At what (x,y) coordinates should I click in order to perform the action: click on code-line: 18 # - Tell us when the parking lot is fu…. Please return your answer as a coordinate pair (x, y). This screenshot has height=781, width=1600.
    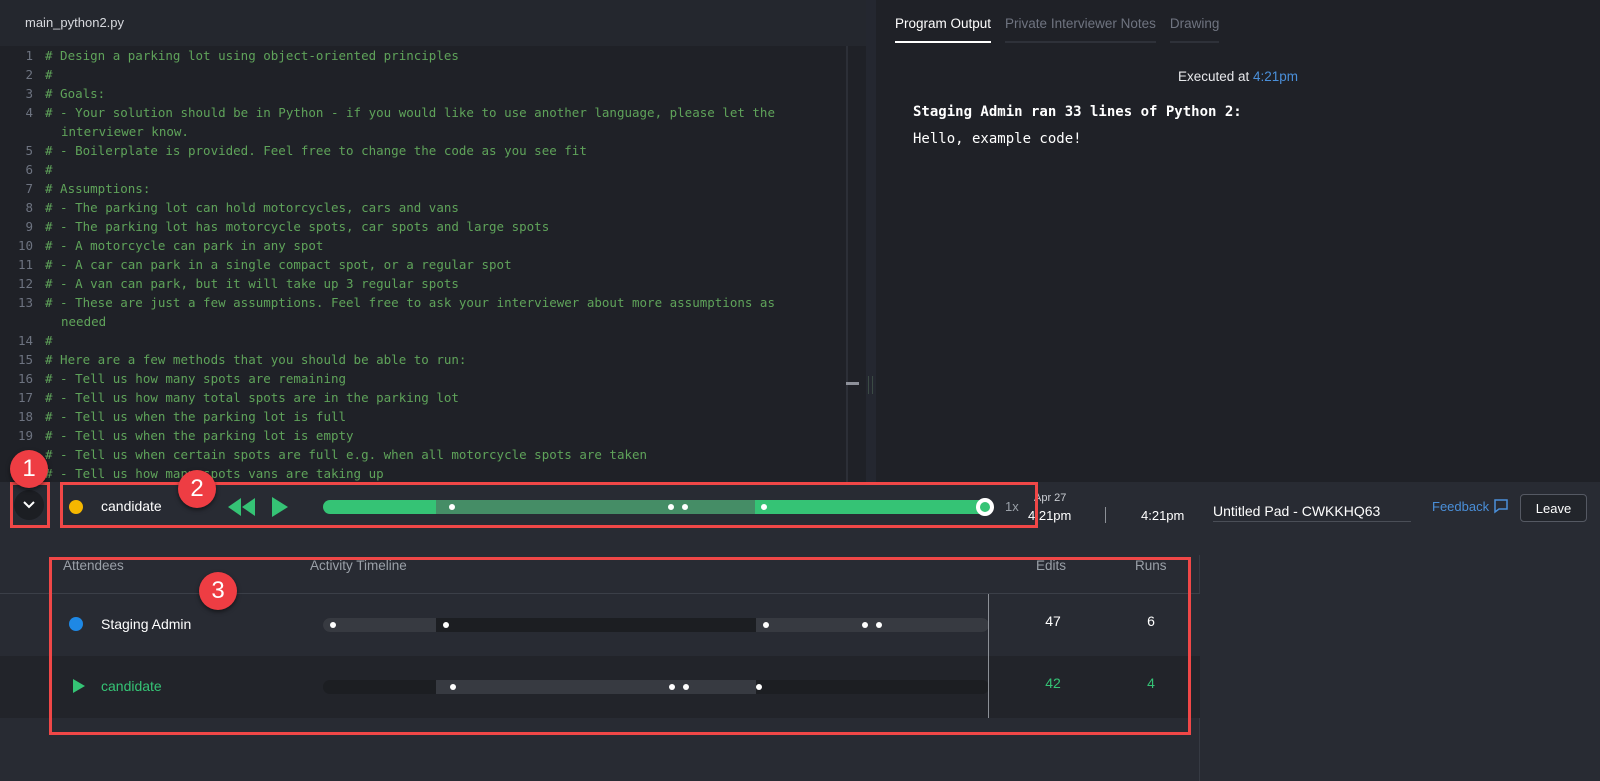
    Looking at the image, I should click on (423, 416).